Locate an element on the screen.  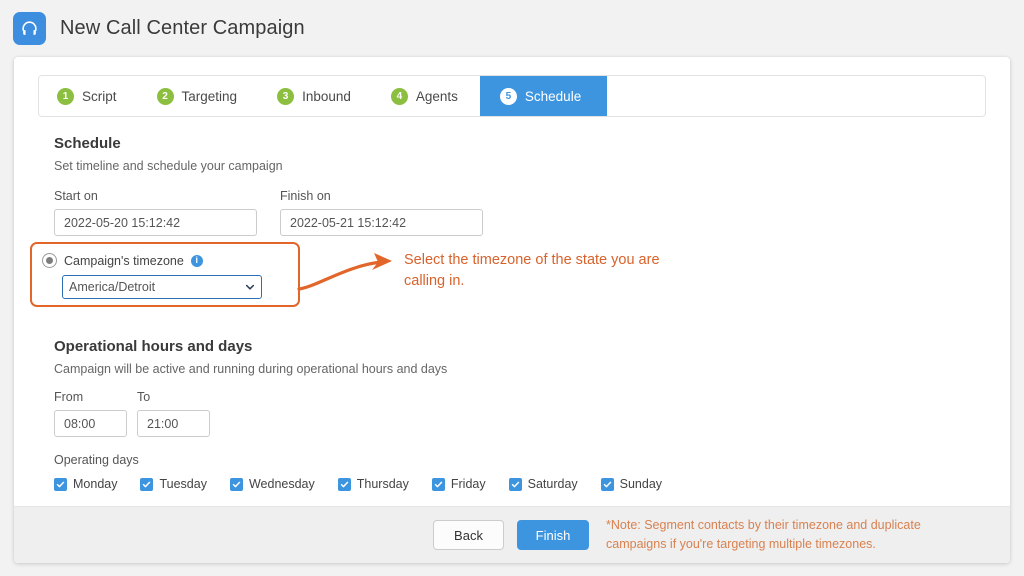
to-label: To is located at coordinates (144, 397).